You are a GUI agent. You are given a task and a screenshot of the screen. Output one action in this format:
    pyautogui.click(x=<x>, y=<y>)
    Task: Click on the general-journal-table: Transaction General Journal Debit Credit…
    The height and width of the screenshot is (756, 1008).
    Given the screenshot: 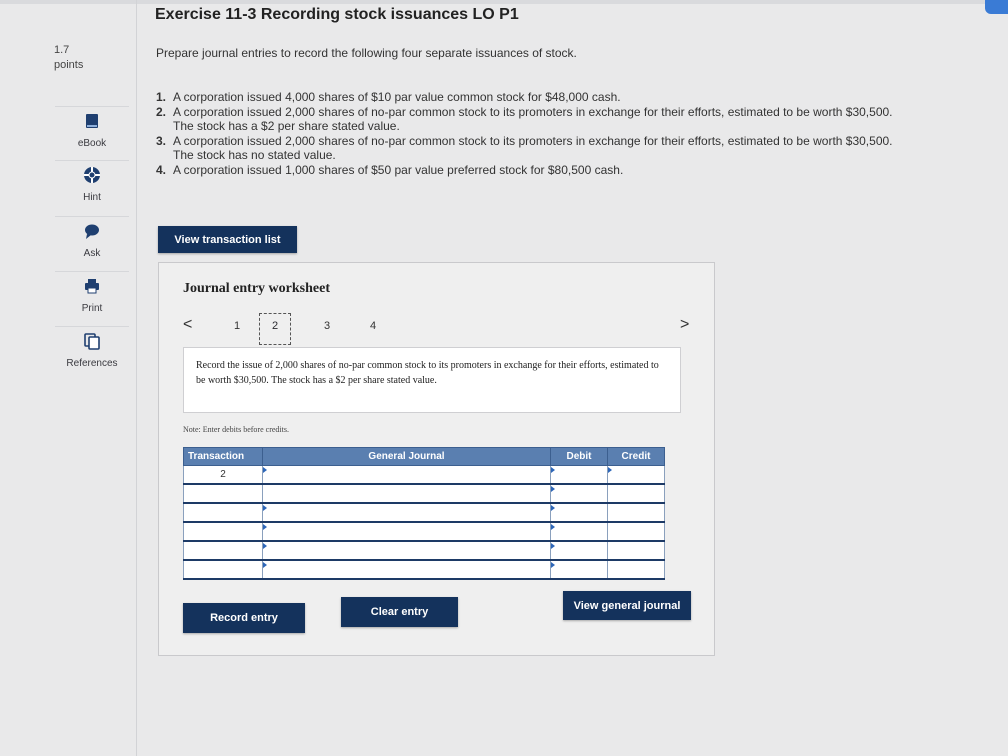 What is the action you would take?
    pyautogui.click(x=424, y=513)
    